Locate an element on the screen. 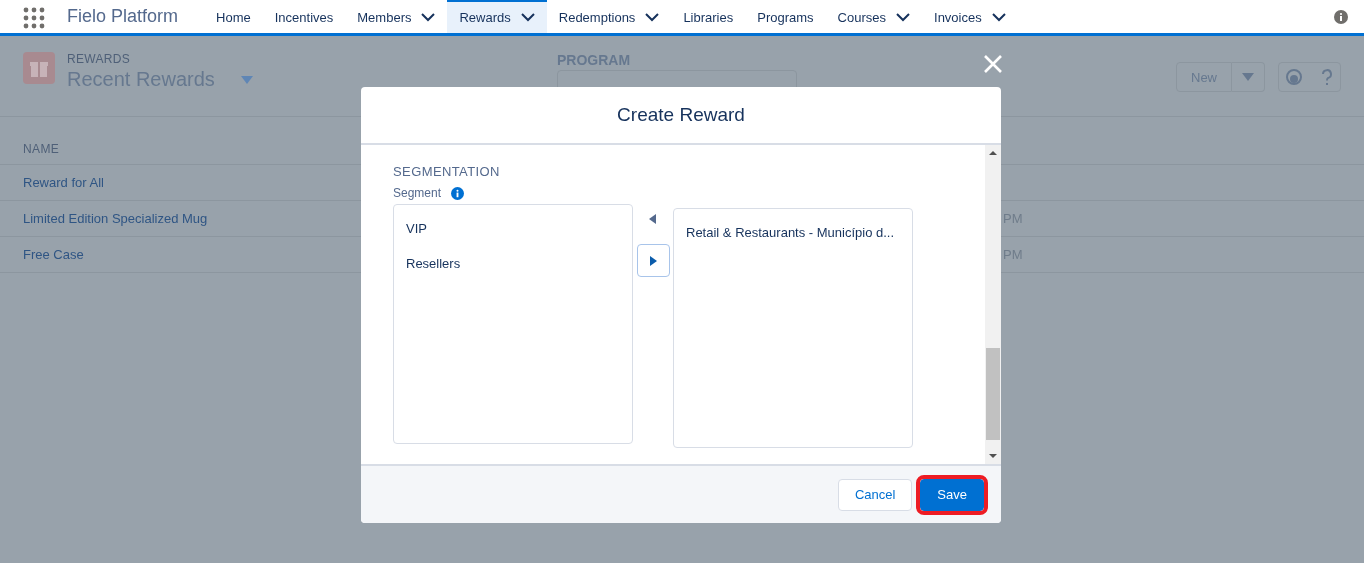 The image size is (1364, 563). nav-tab: Libraries is located at coordinates (708, 16).